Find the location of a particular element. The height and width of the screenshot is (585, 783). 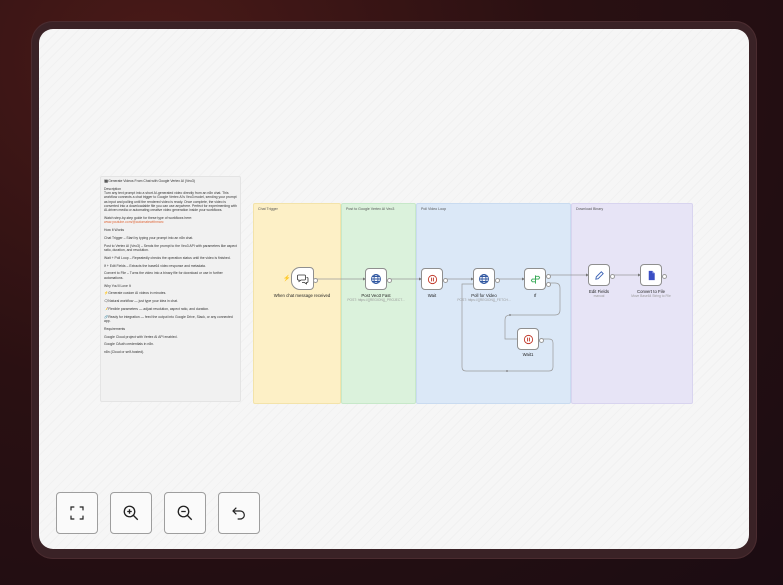

undo-icon is located at coordinates (238, 513).